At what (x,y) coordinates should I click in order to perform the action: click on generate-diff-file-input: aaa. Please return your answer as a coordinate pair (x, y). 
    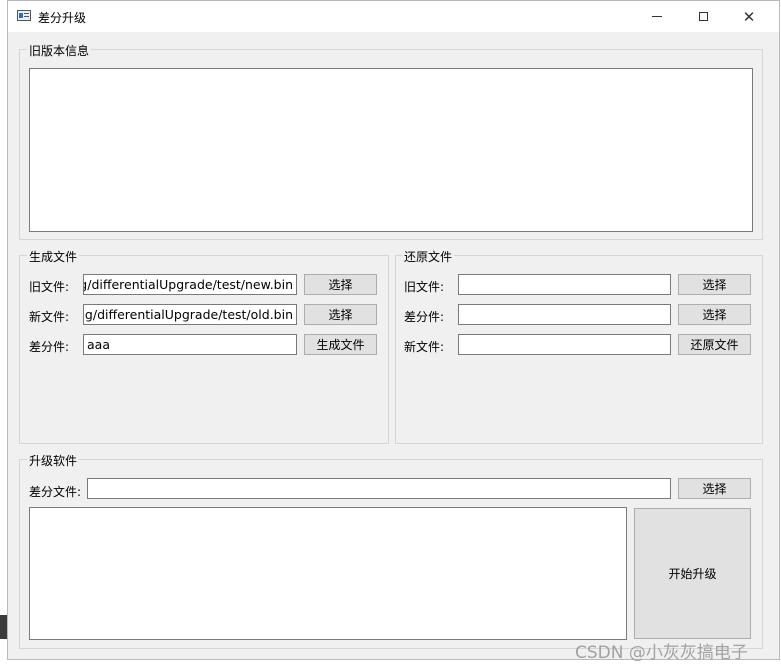
    Looking at the image, I should click on (190, 344).